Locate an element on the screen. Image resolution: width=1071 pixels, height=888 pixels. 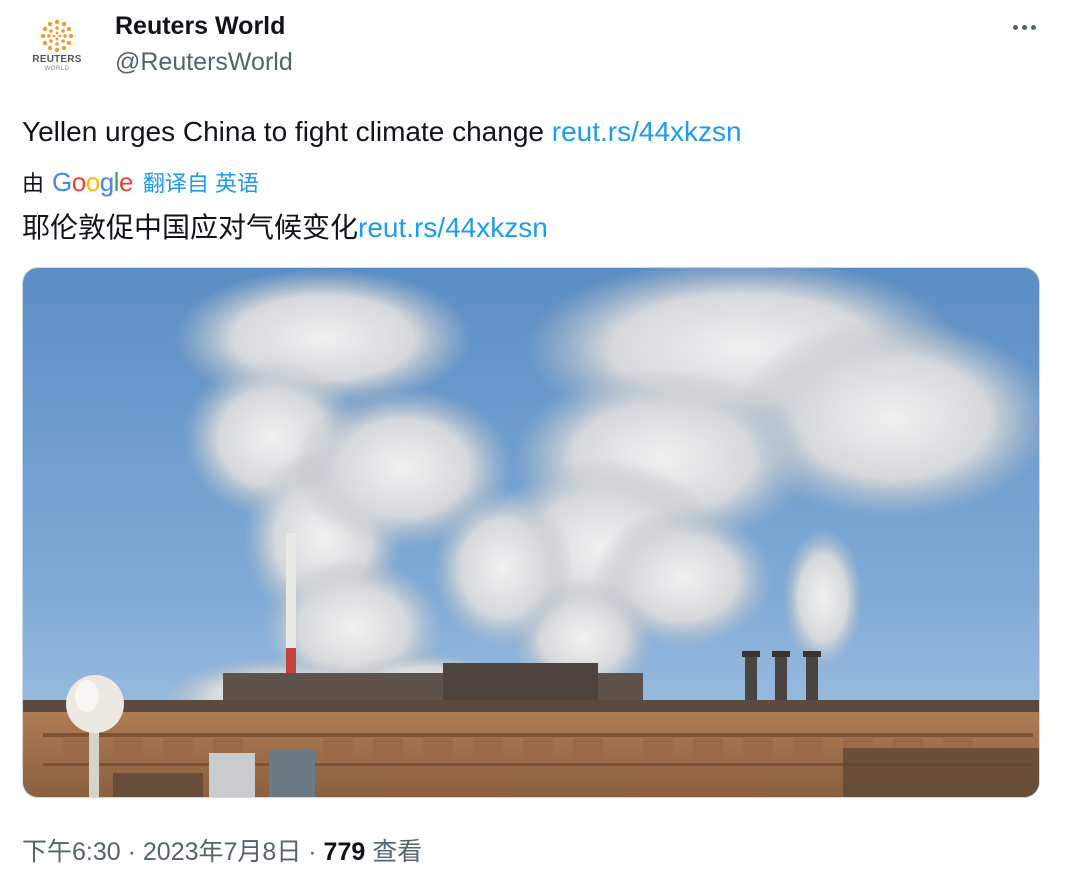
google-letter: e is located at coordinates (125, 181).